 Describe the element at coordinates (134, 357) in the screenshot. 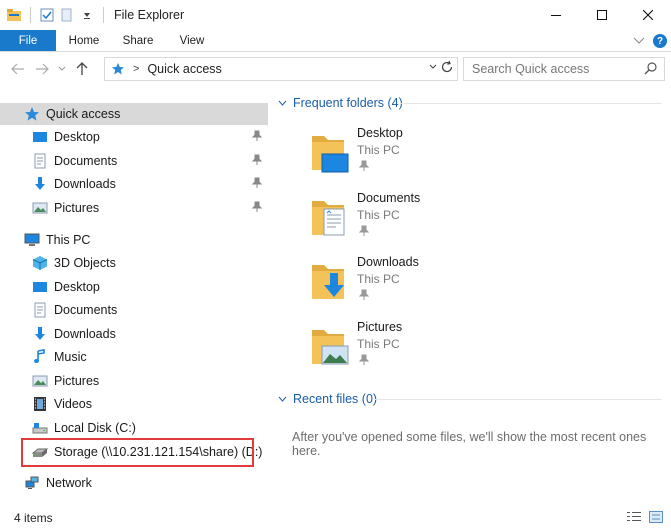

I see `sidebar-item-music: Music` at that location.